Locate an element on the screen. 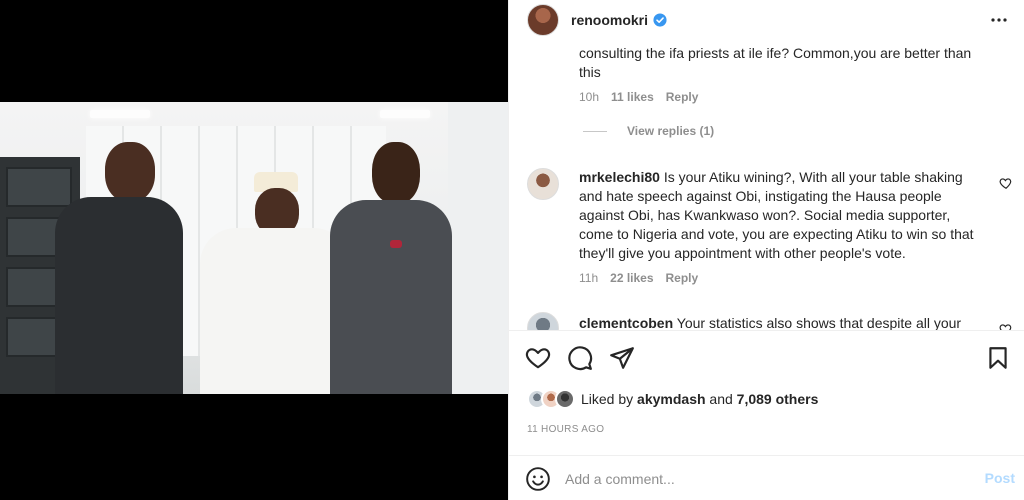  comment-meta: 11h 22 likes Reply is located at coordinates (778, 278).